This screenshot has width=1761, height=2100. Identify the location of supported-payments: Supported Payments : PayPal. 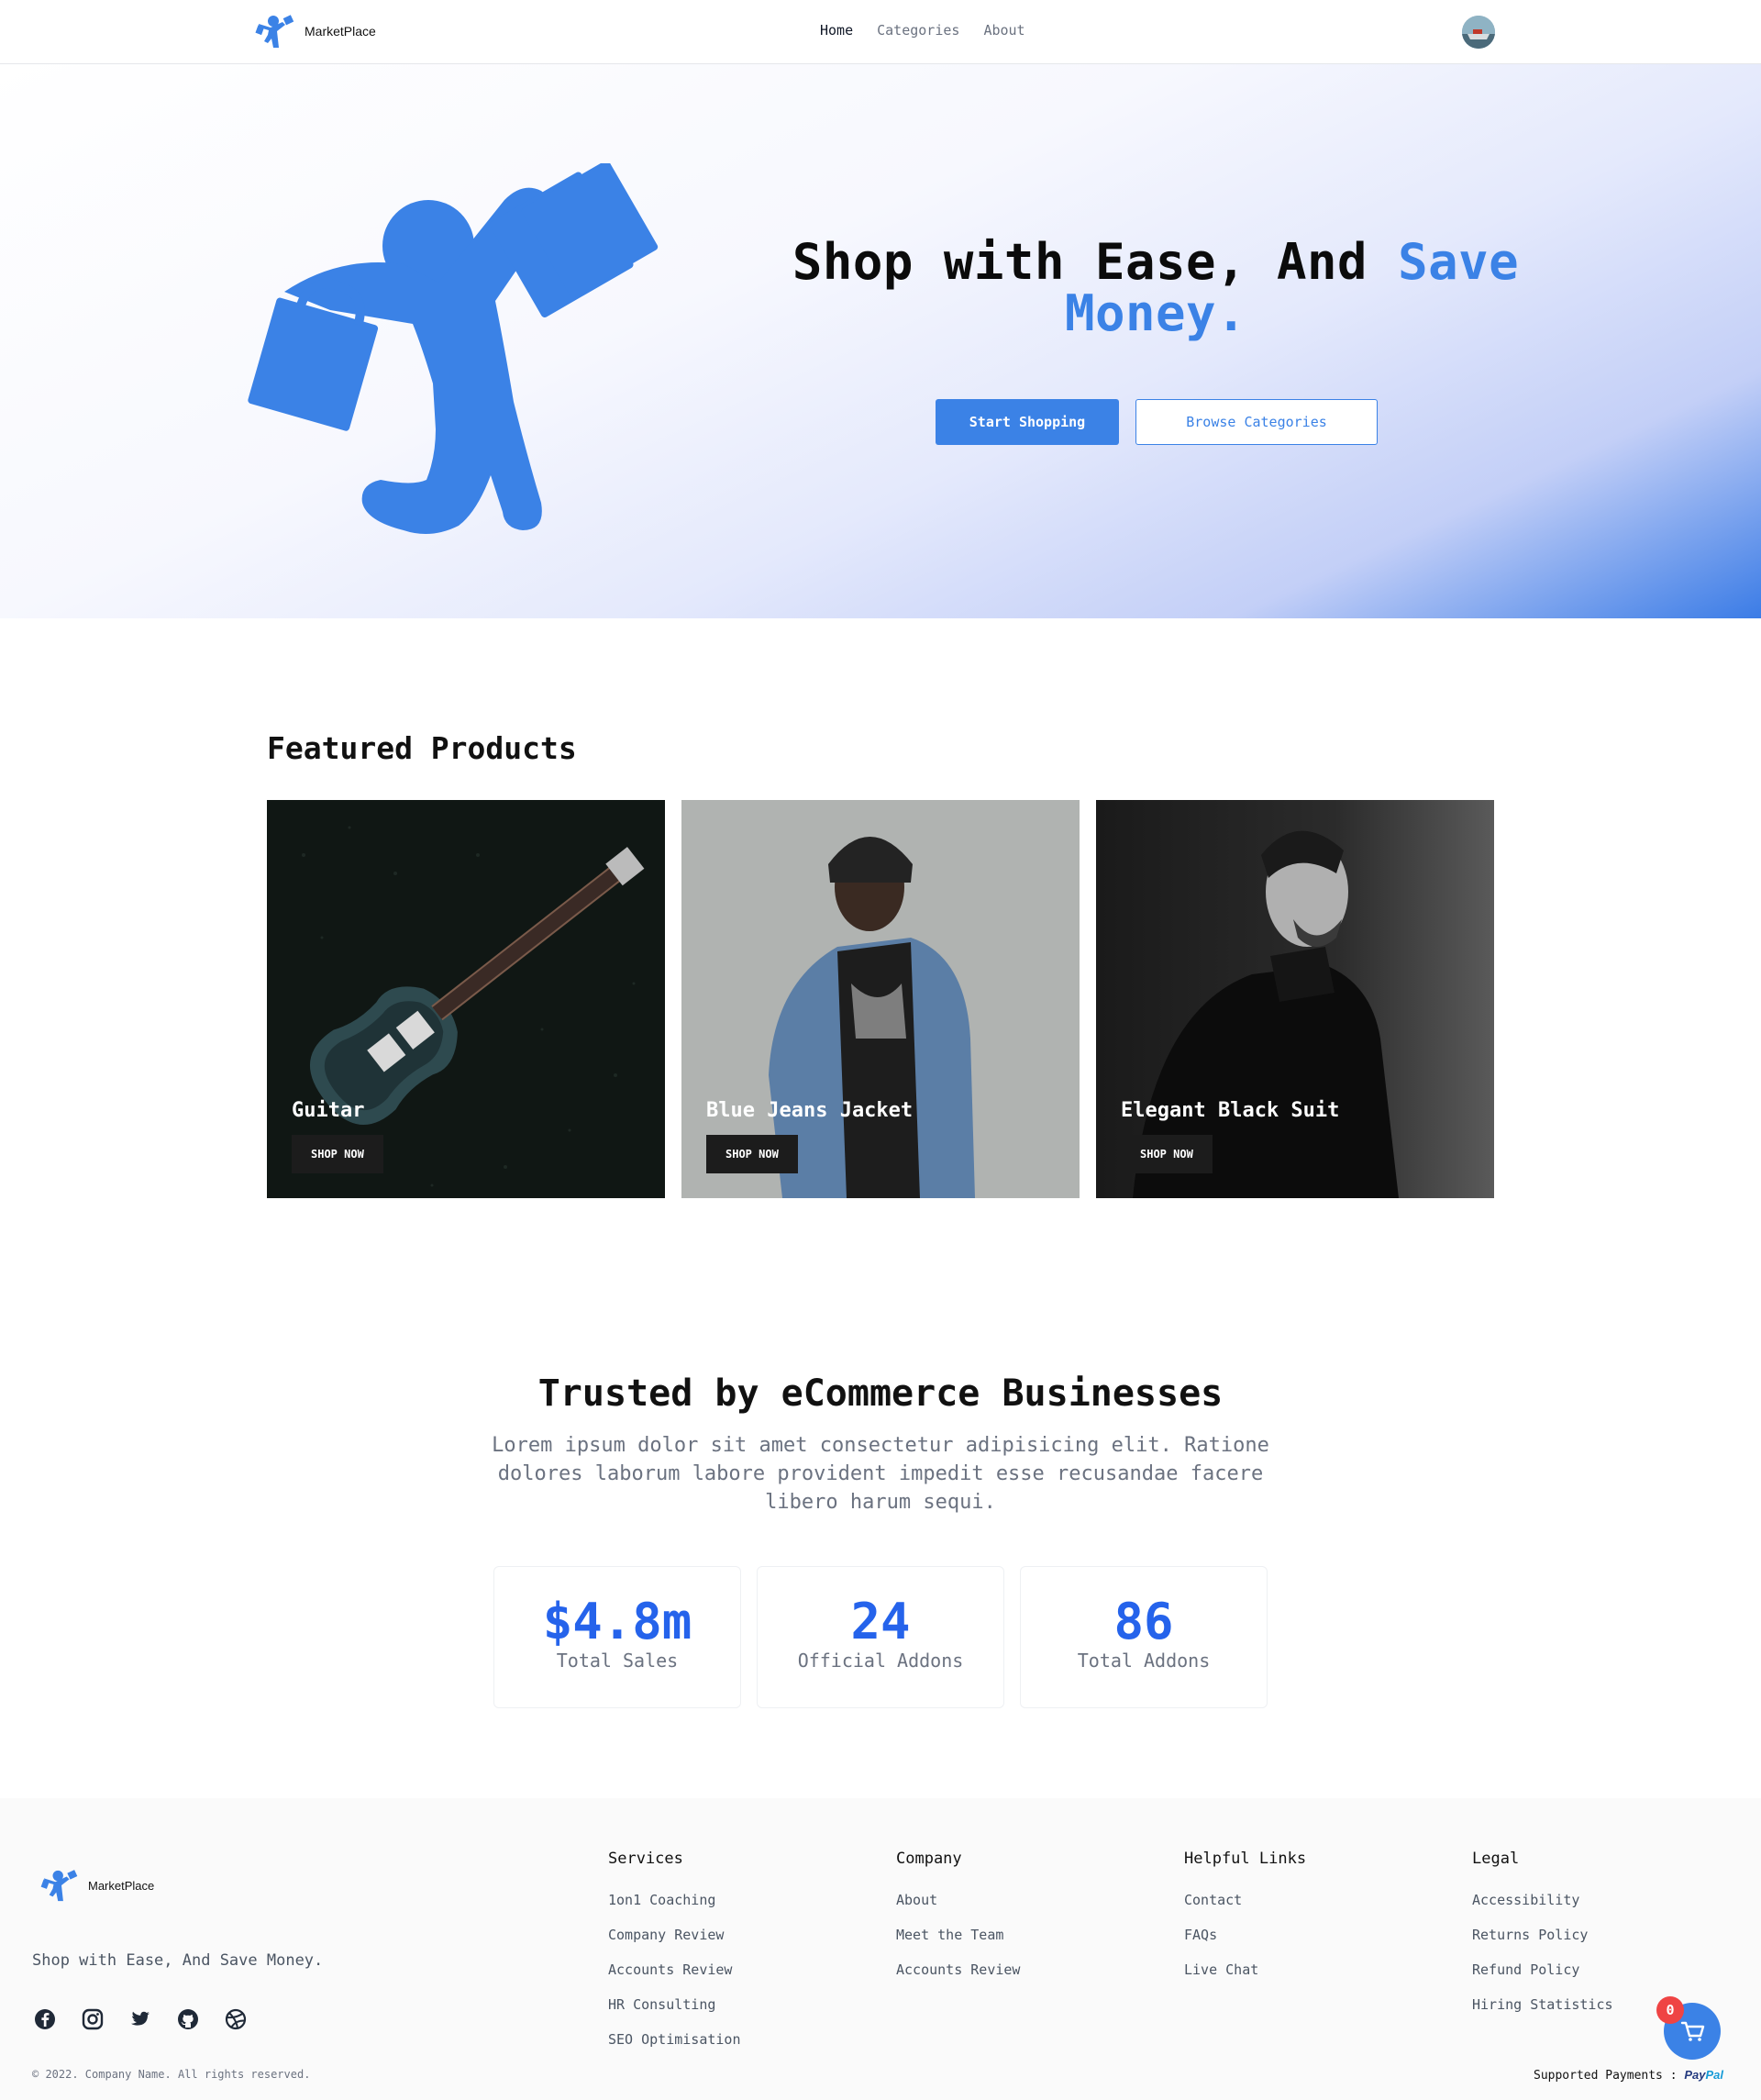
(1628, 2075).